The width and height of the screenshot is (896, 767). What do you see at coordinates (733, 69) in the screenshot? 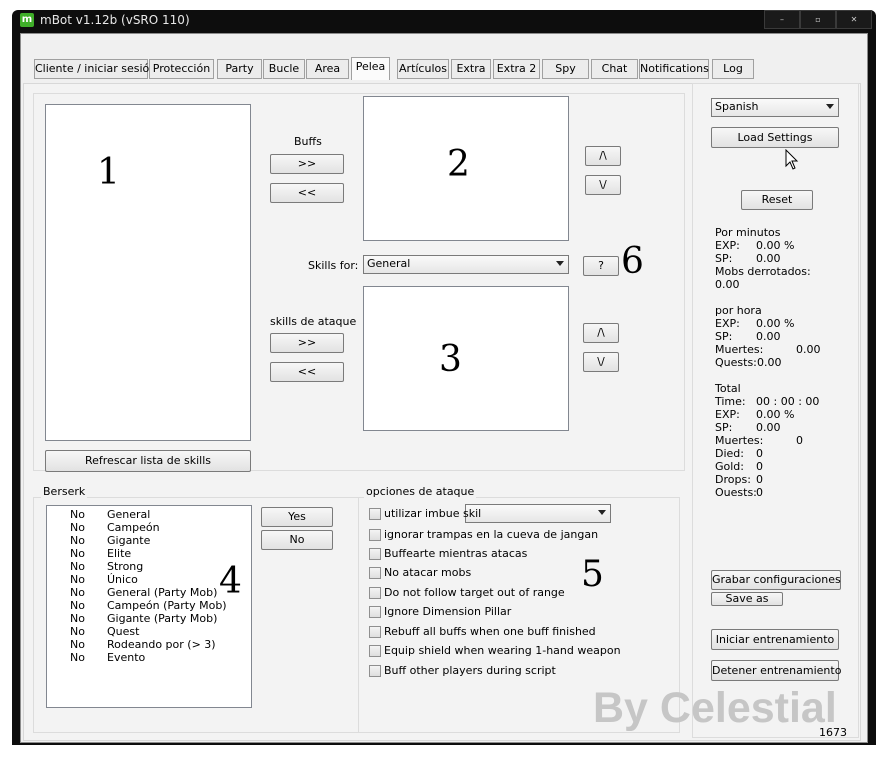
I see `tab-log: Log` at bounding box center [733, 69].